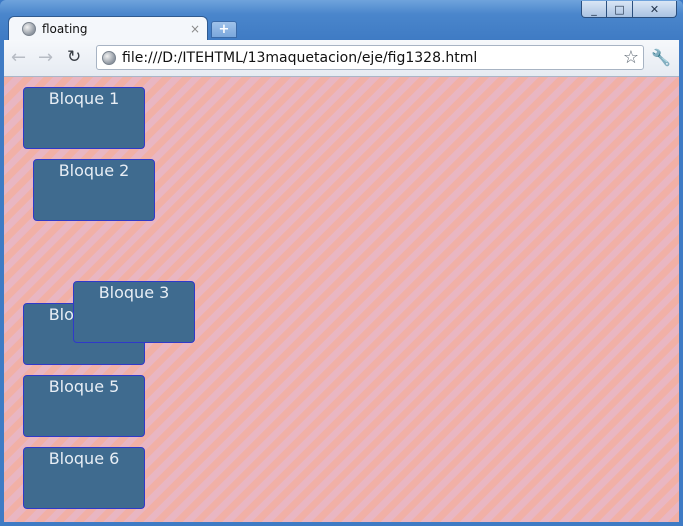  I want to click on tab-floating: floating ×, so click(108, 28).